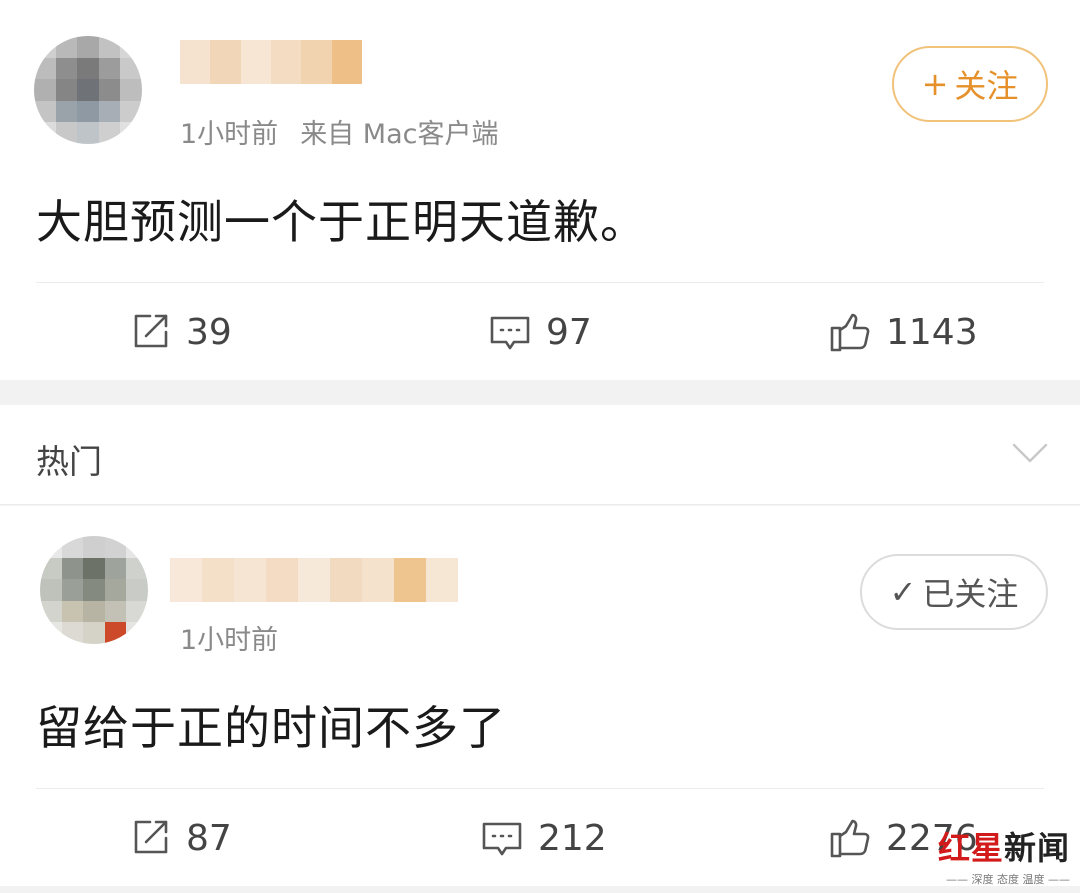  I want to click on watermark-title-black: 新闻, so click(1036, 848).